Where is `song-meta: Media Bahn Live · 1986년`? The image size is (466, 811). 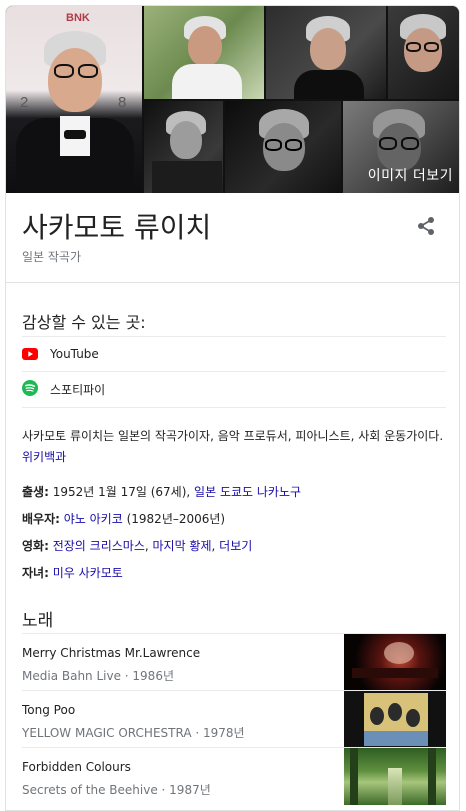 song-meta: Media Bahn Live · 1986년 is located at coordinates (98, 676).